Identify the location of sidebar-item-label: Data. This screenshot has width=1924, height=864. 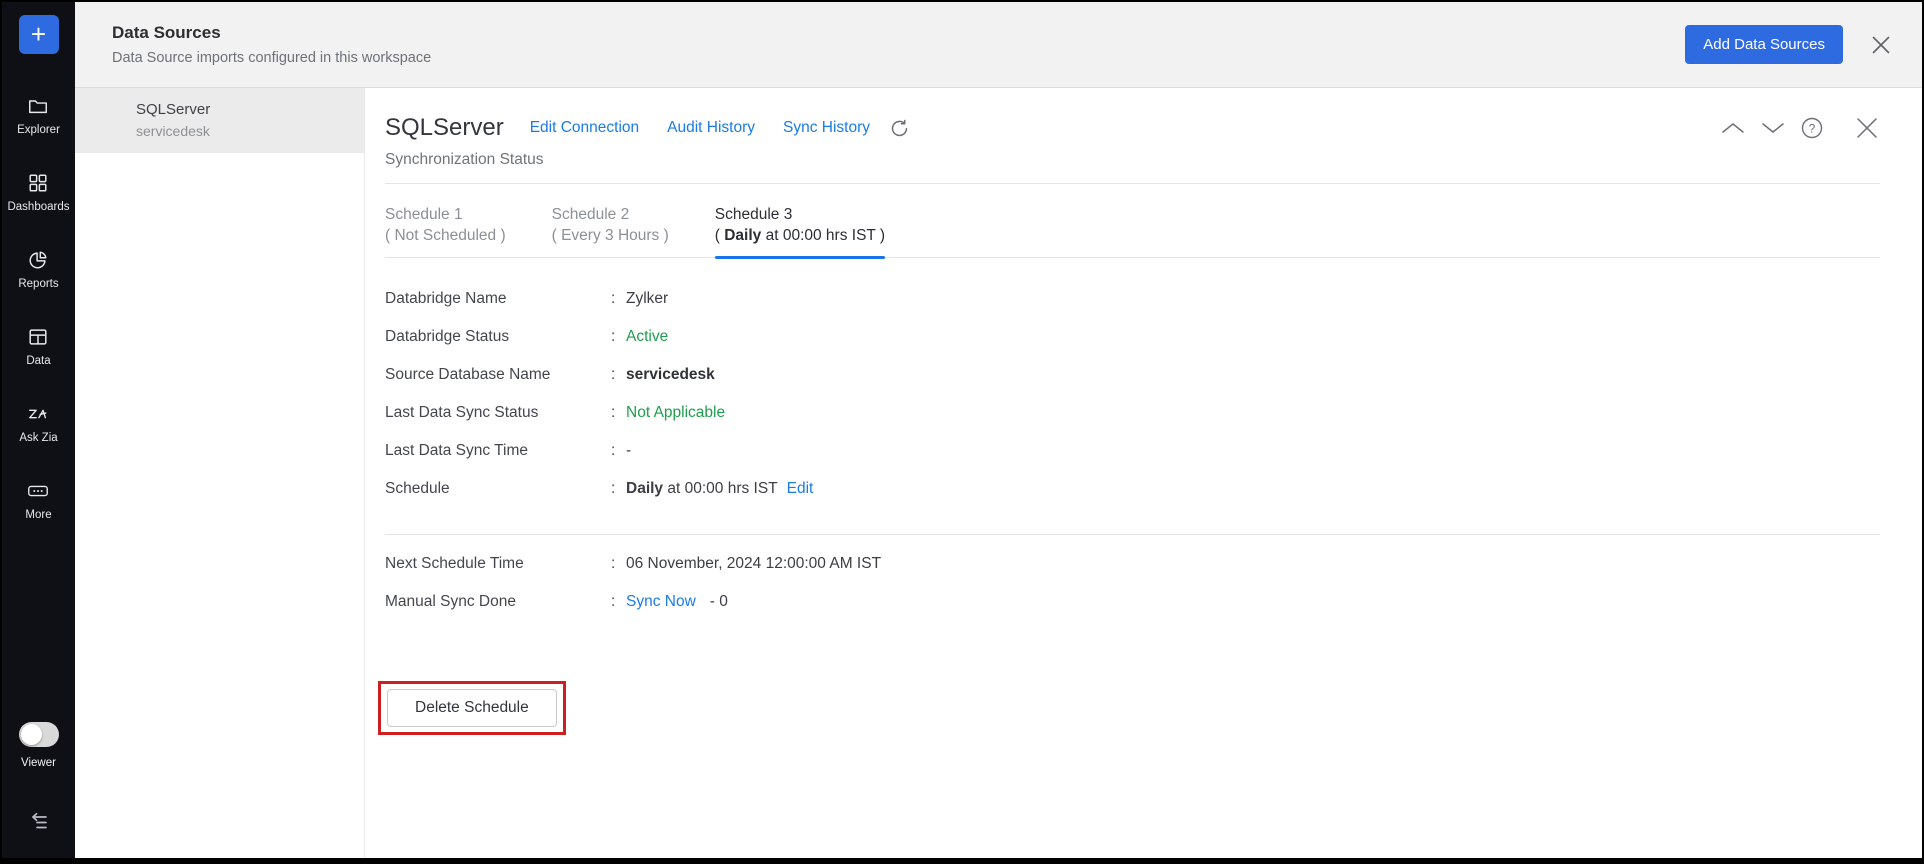
(38, 361).